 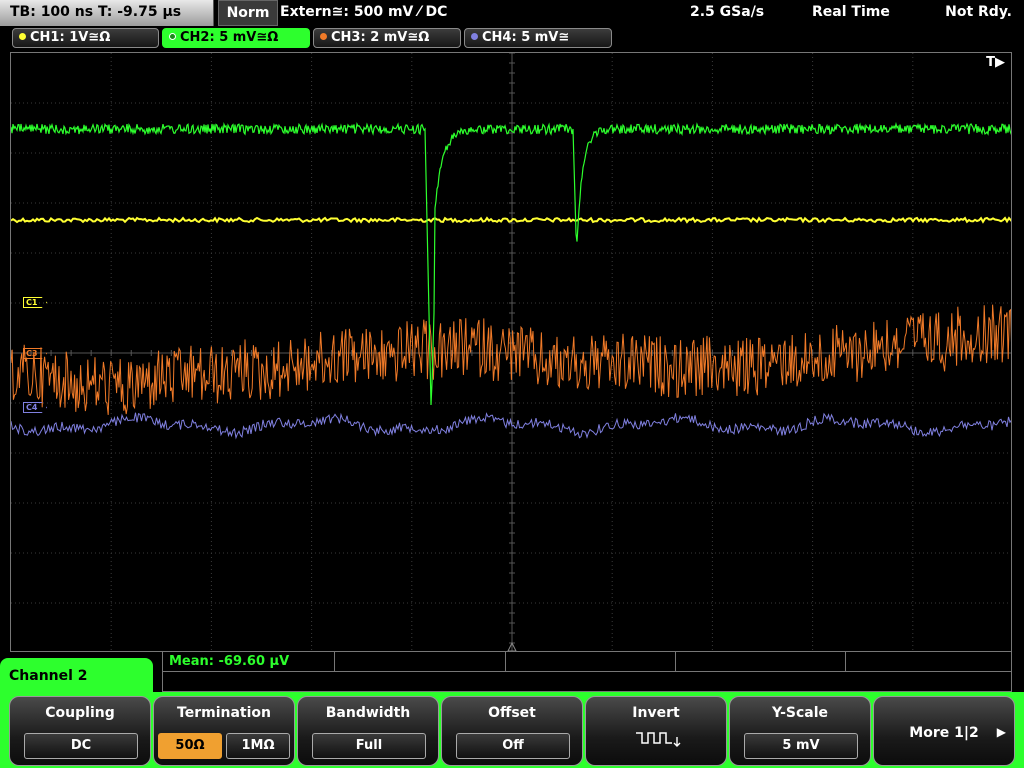 What do you see at coordinates (474, 36) in the screenshot?
I see `ch4-color-dot` at bounding box center [474, 36].